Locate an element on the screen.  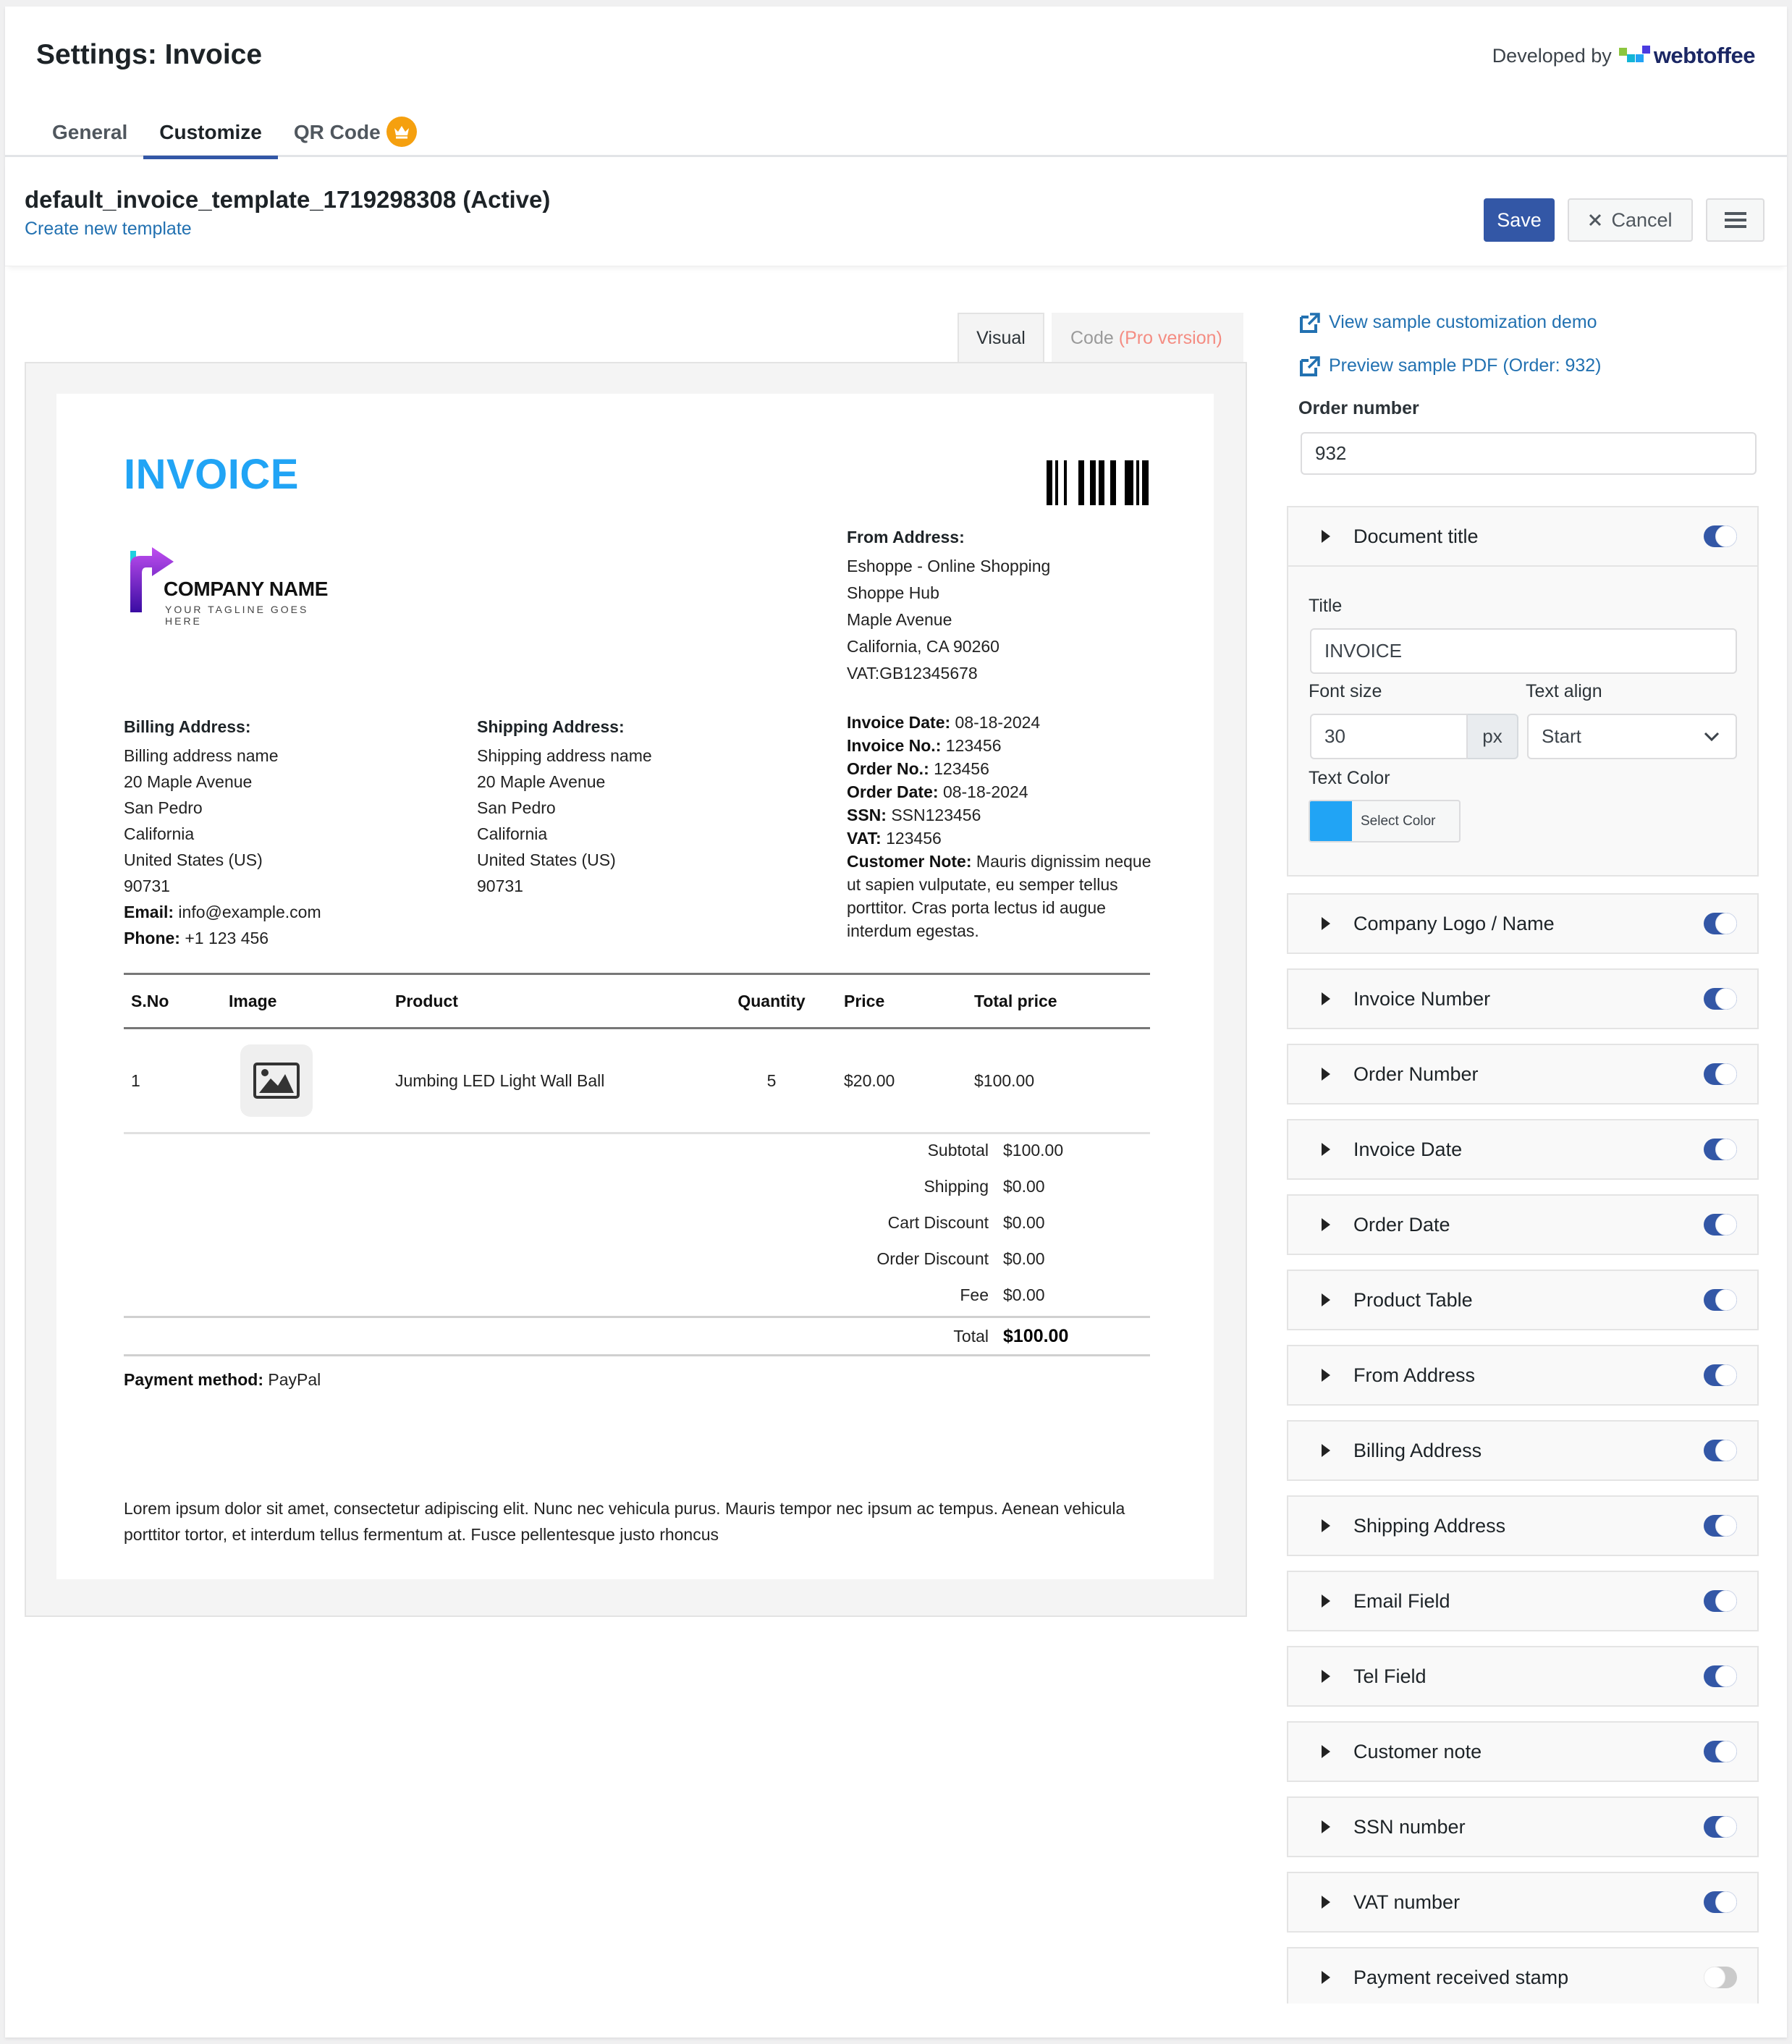
webtoffee-brand: webtoffee is located at coordinates (1705, 56).